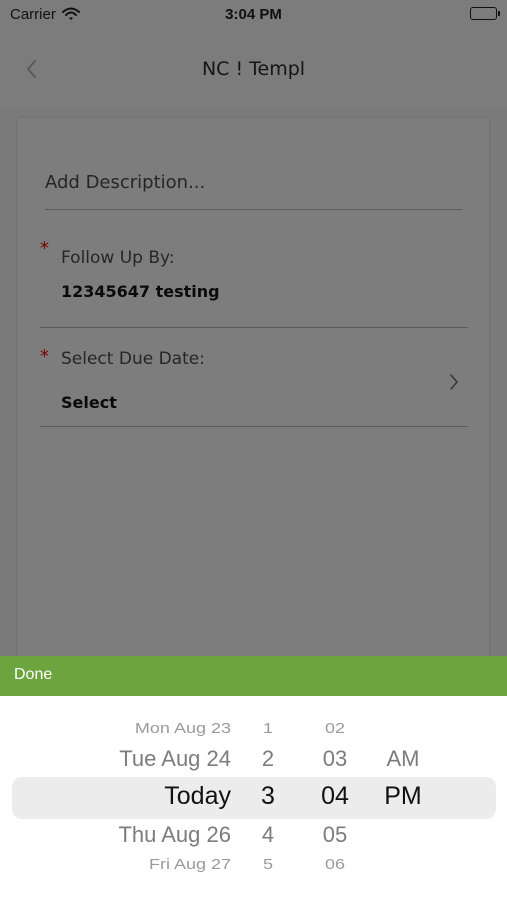 This screenshot has height=900, width=507. I want to click on follow-up-label: Follow Up By:, so click(118, 258).